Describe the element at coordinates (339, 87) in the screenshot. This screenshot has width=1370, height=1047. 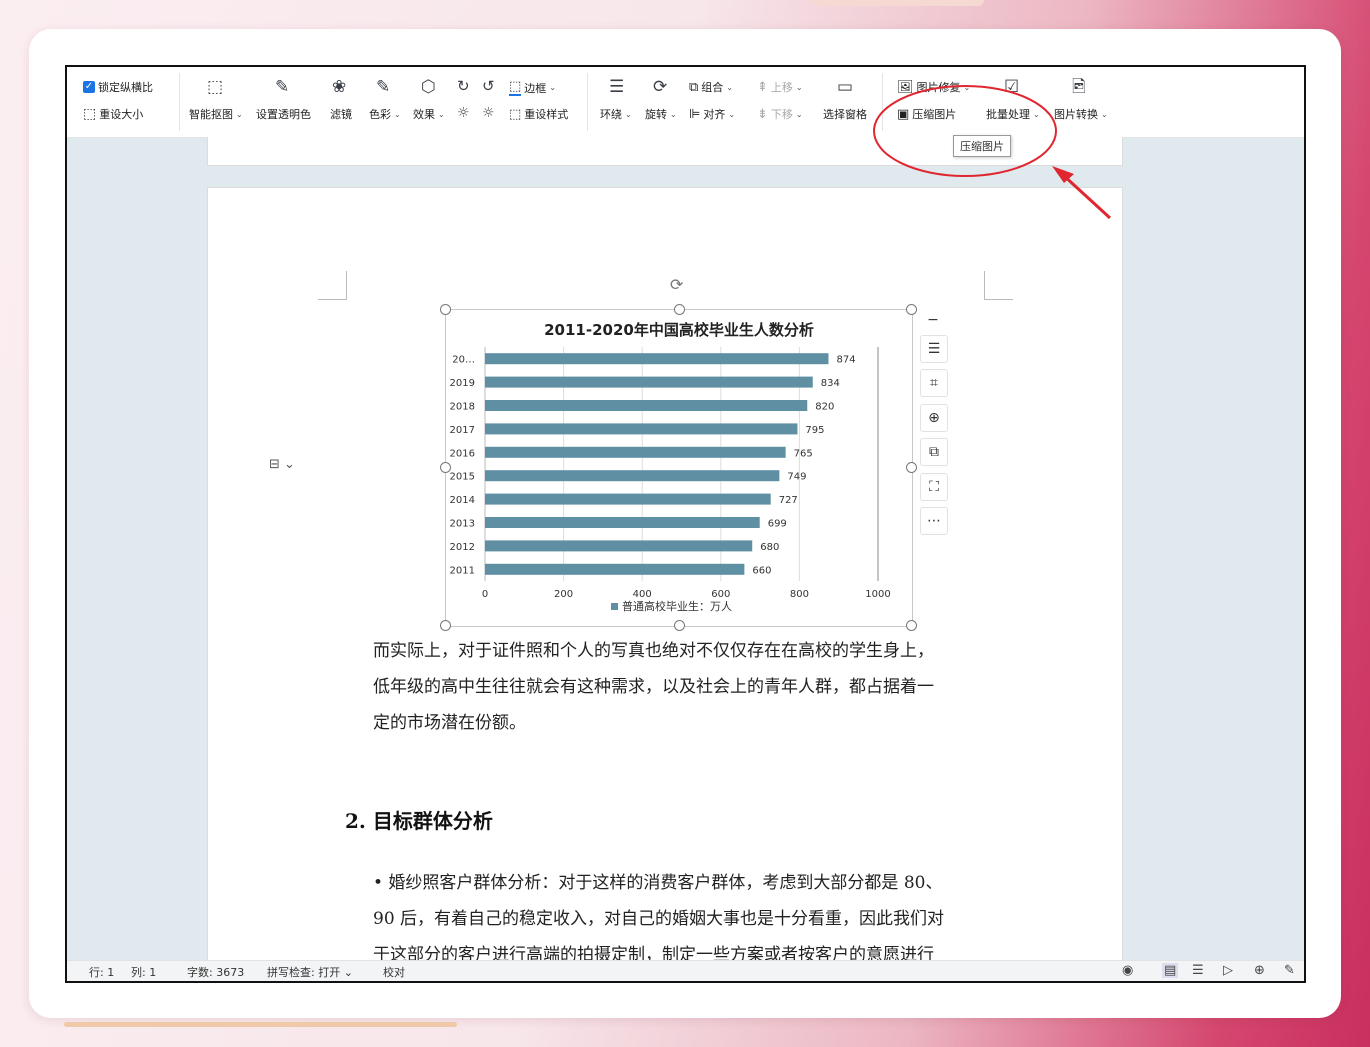
I see `filter-icon: ❀` at that location.